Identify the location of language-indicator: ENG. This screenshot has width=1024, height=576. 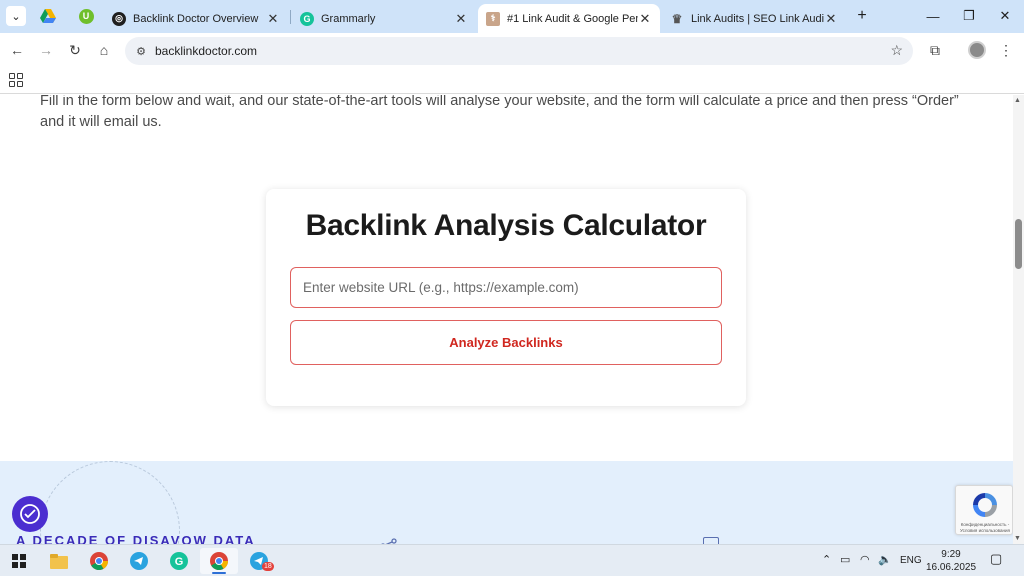
(911, 560).